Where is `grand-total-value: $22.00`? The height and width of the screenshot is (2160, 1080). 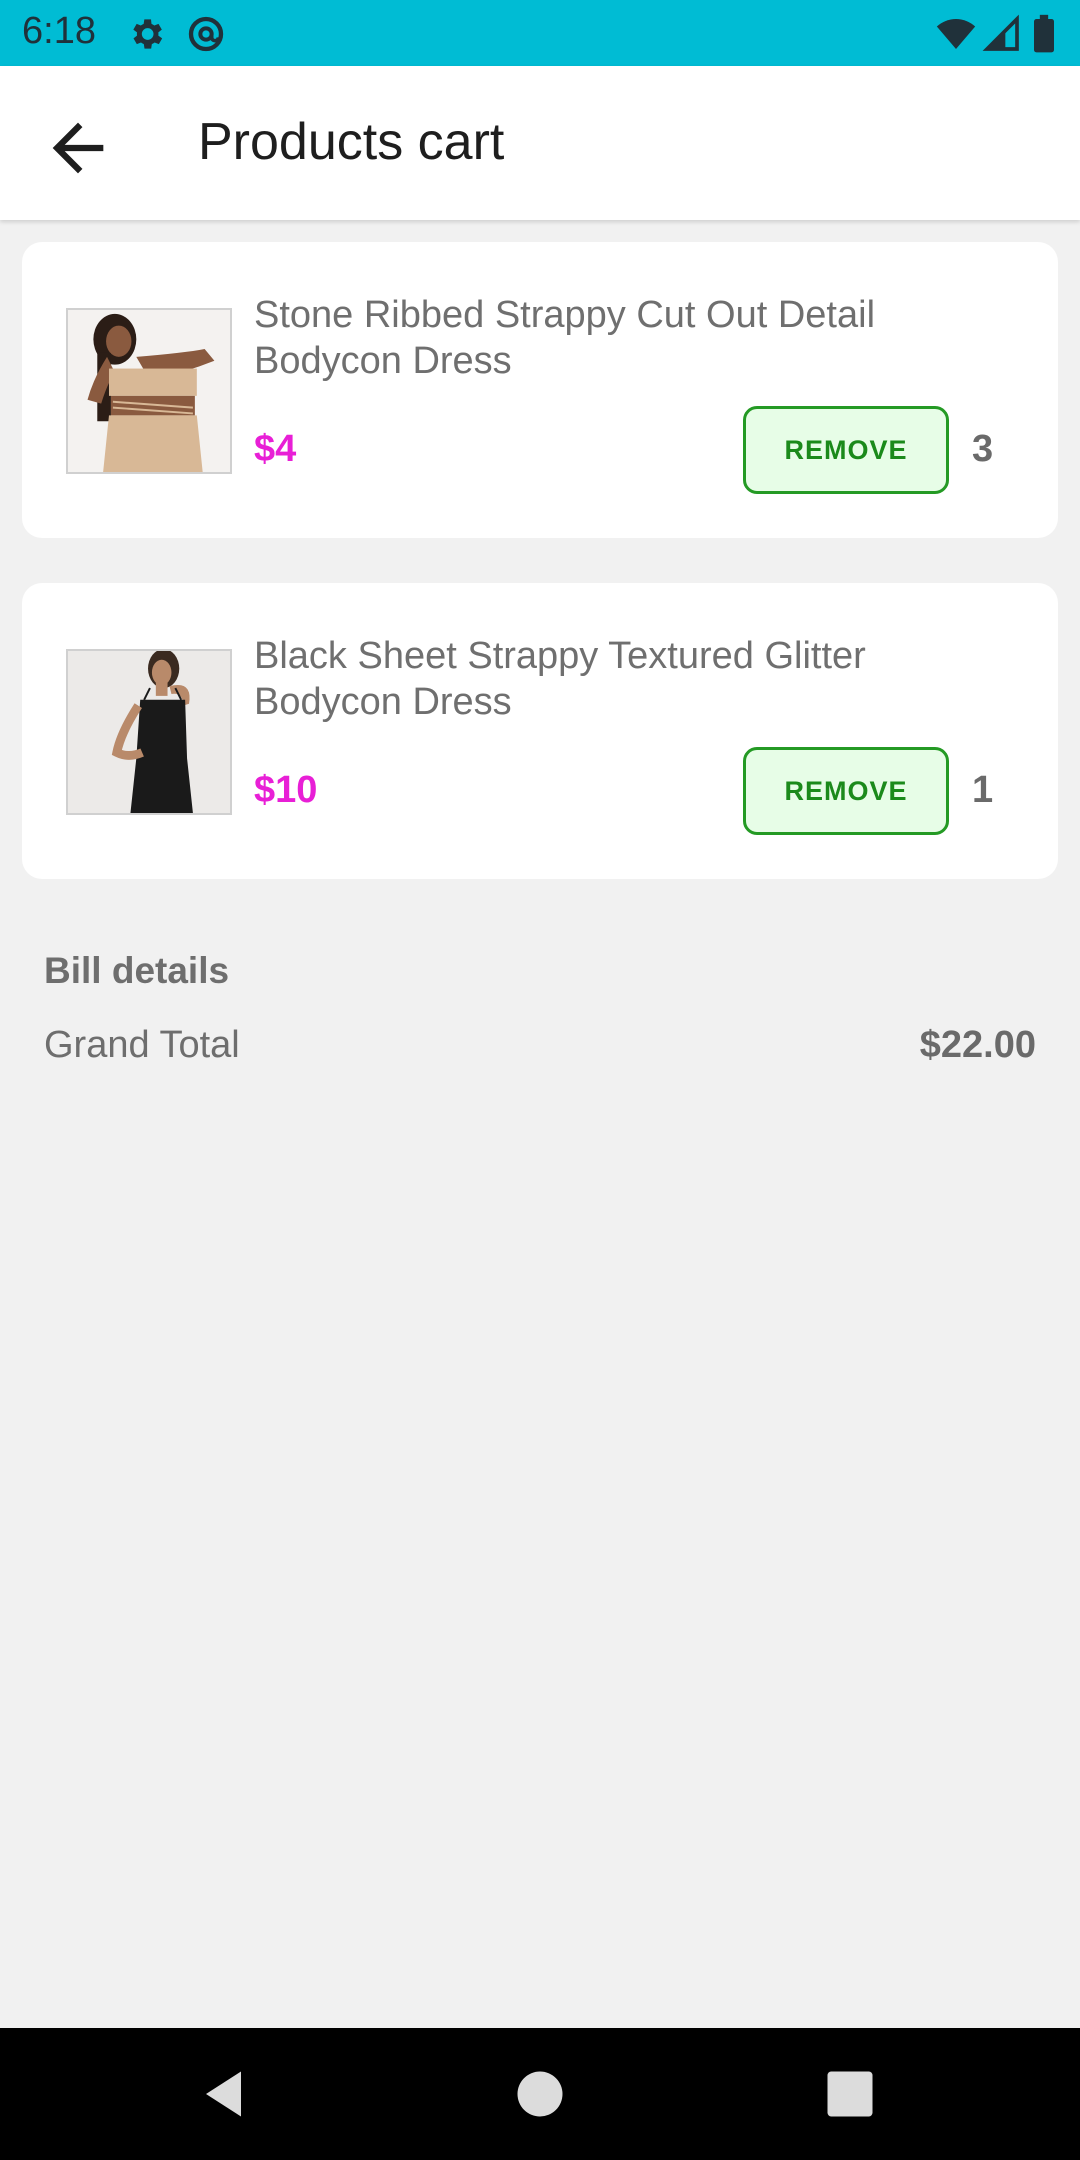 grand-total-value: $22.00 is located at coordinates (977, 1045).